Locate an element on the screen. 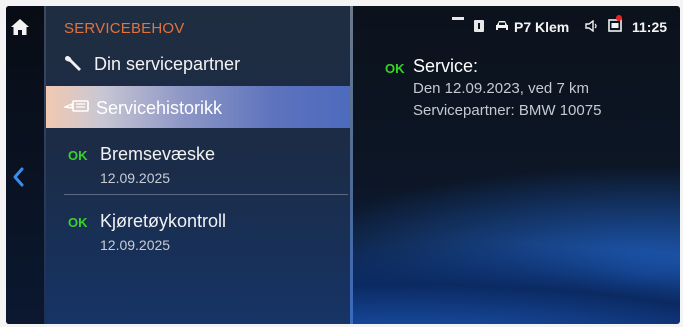 The image size is (683, 327). clock: 11:25 is located at coordinates (650, 27).